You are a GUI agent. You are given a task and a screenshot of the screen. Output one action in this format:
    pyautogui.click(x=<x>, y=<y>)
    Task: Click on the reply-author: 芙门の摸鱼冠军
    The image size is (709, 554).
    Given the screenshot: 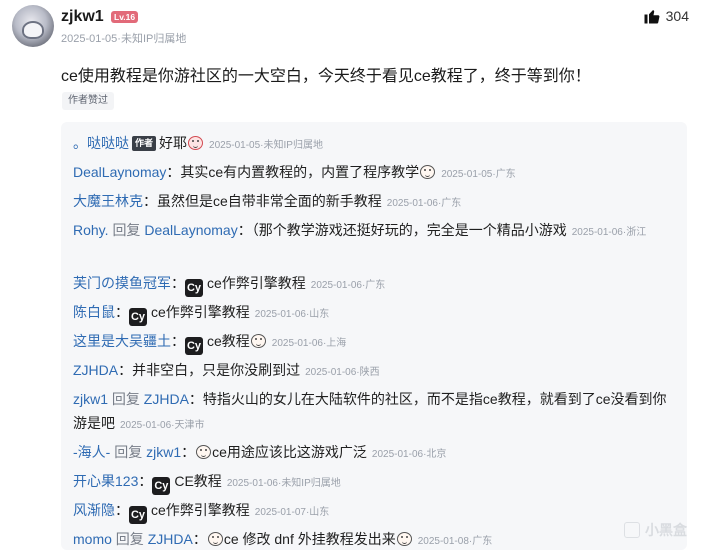 What is the action you would take?
    pyautogui.click(x=122, y=283)
    